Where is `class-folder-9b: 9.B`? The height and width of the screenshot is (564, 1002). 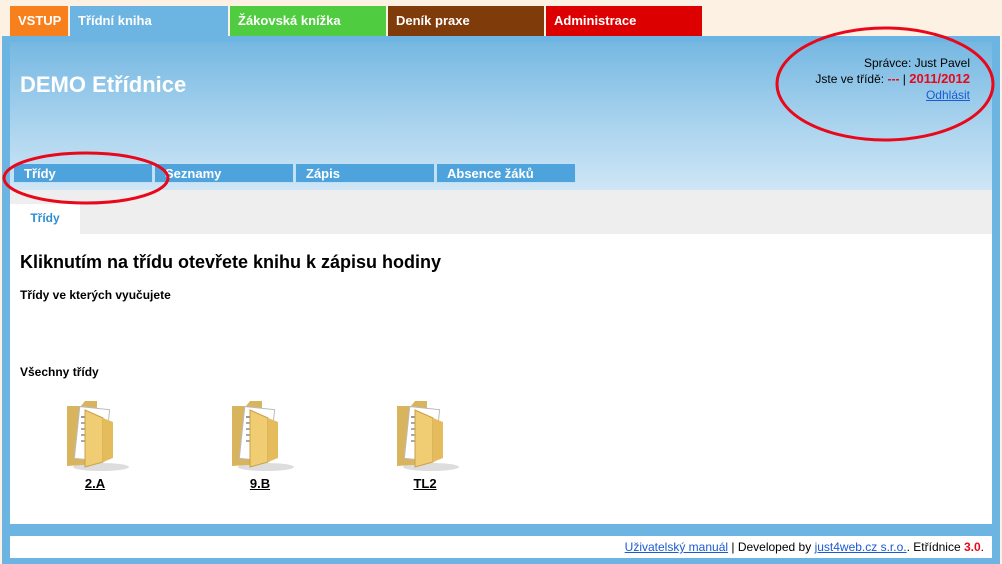
class-folder-9b: 9.B is located at coordinates (260, 444).